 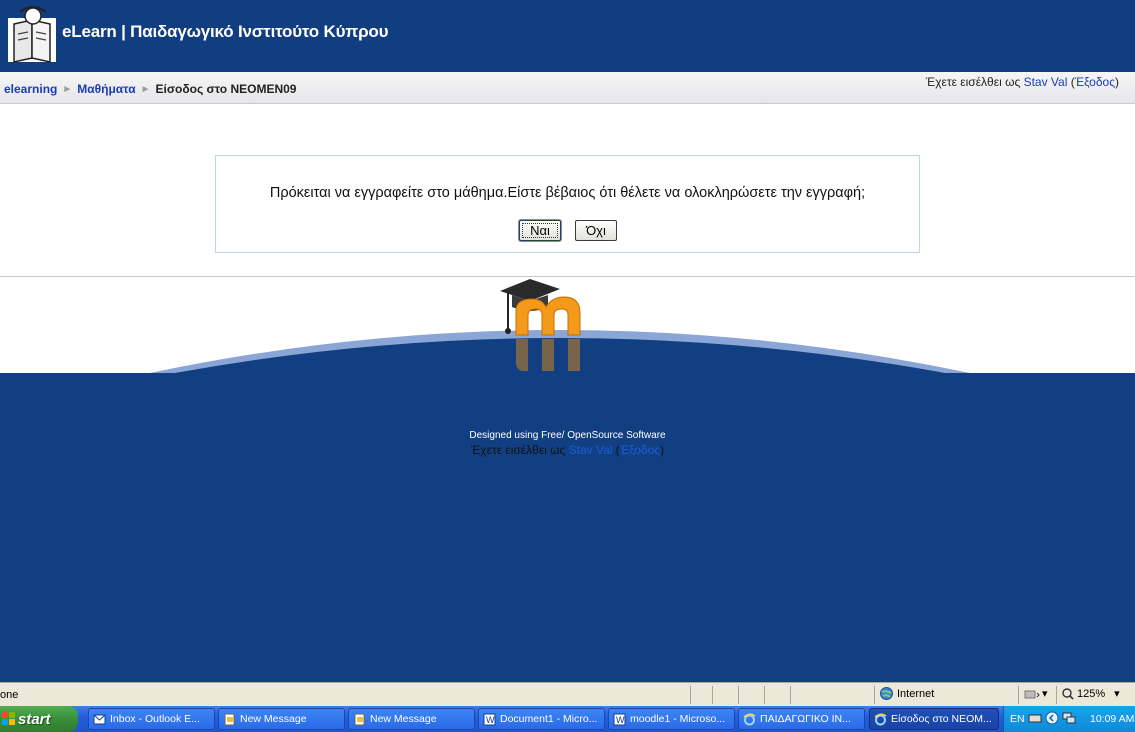 I want to click on windows-flag-icon, so click(x=8, y=718).